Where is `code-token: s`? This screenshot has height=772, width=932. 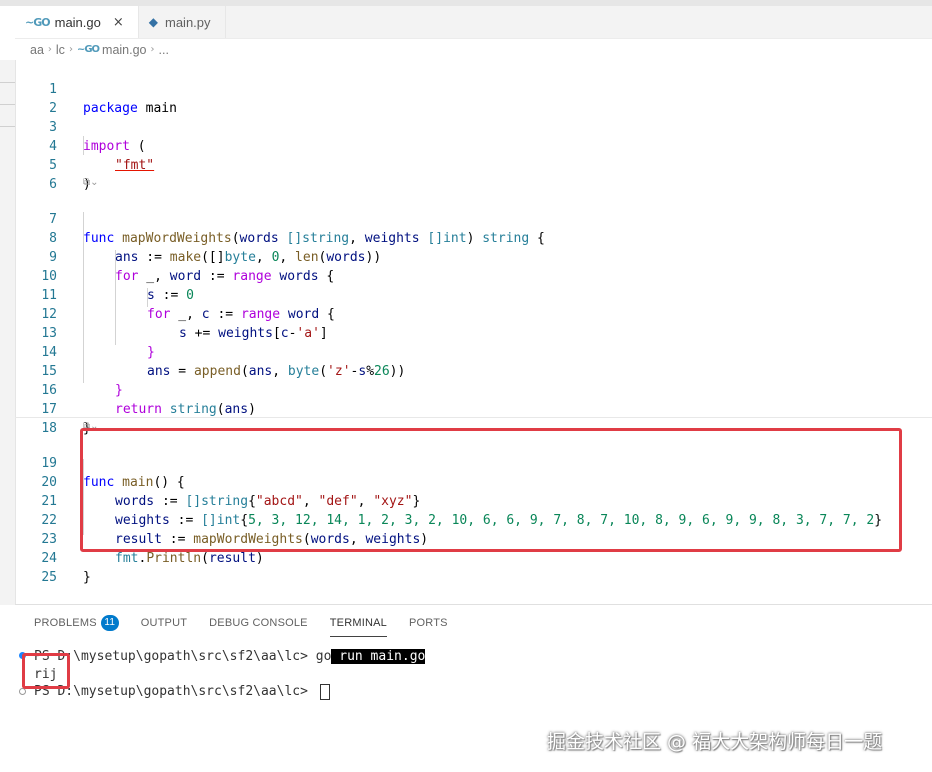 code-token: s is located at coordinates (362, 371).